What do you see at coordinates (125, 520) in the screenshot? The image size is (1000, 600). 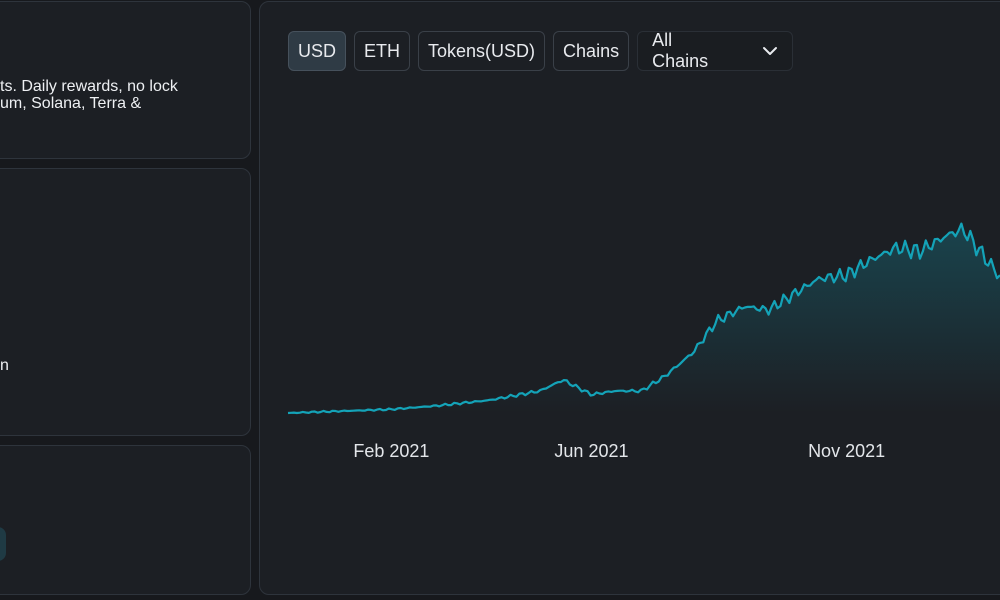 I see `actions-panel` at bounding box center [125, 520].